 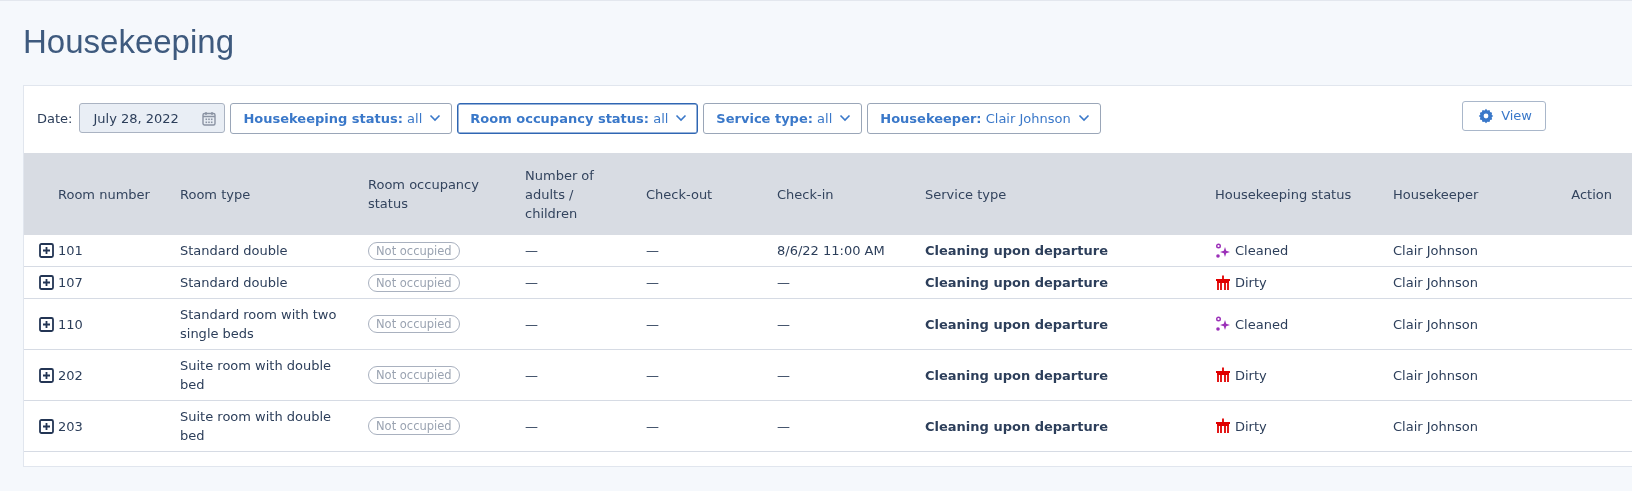 What do you see at coordinates (71, 282) in the screenshot?
I see `table-cell-text: 107` at bounding box center [71, 282].